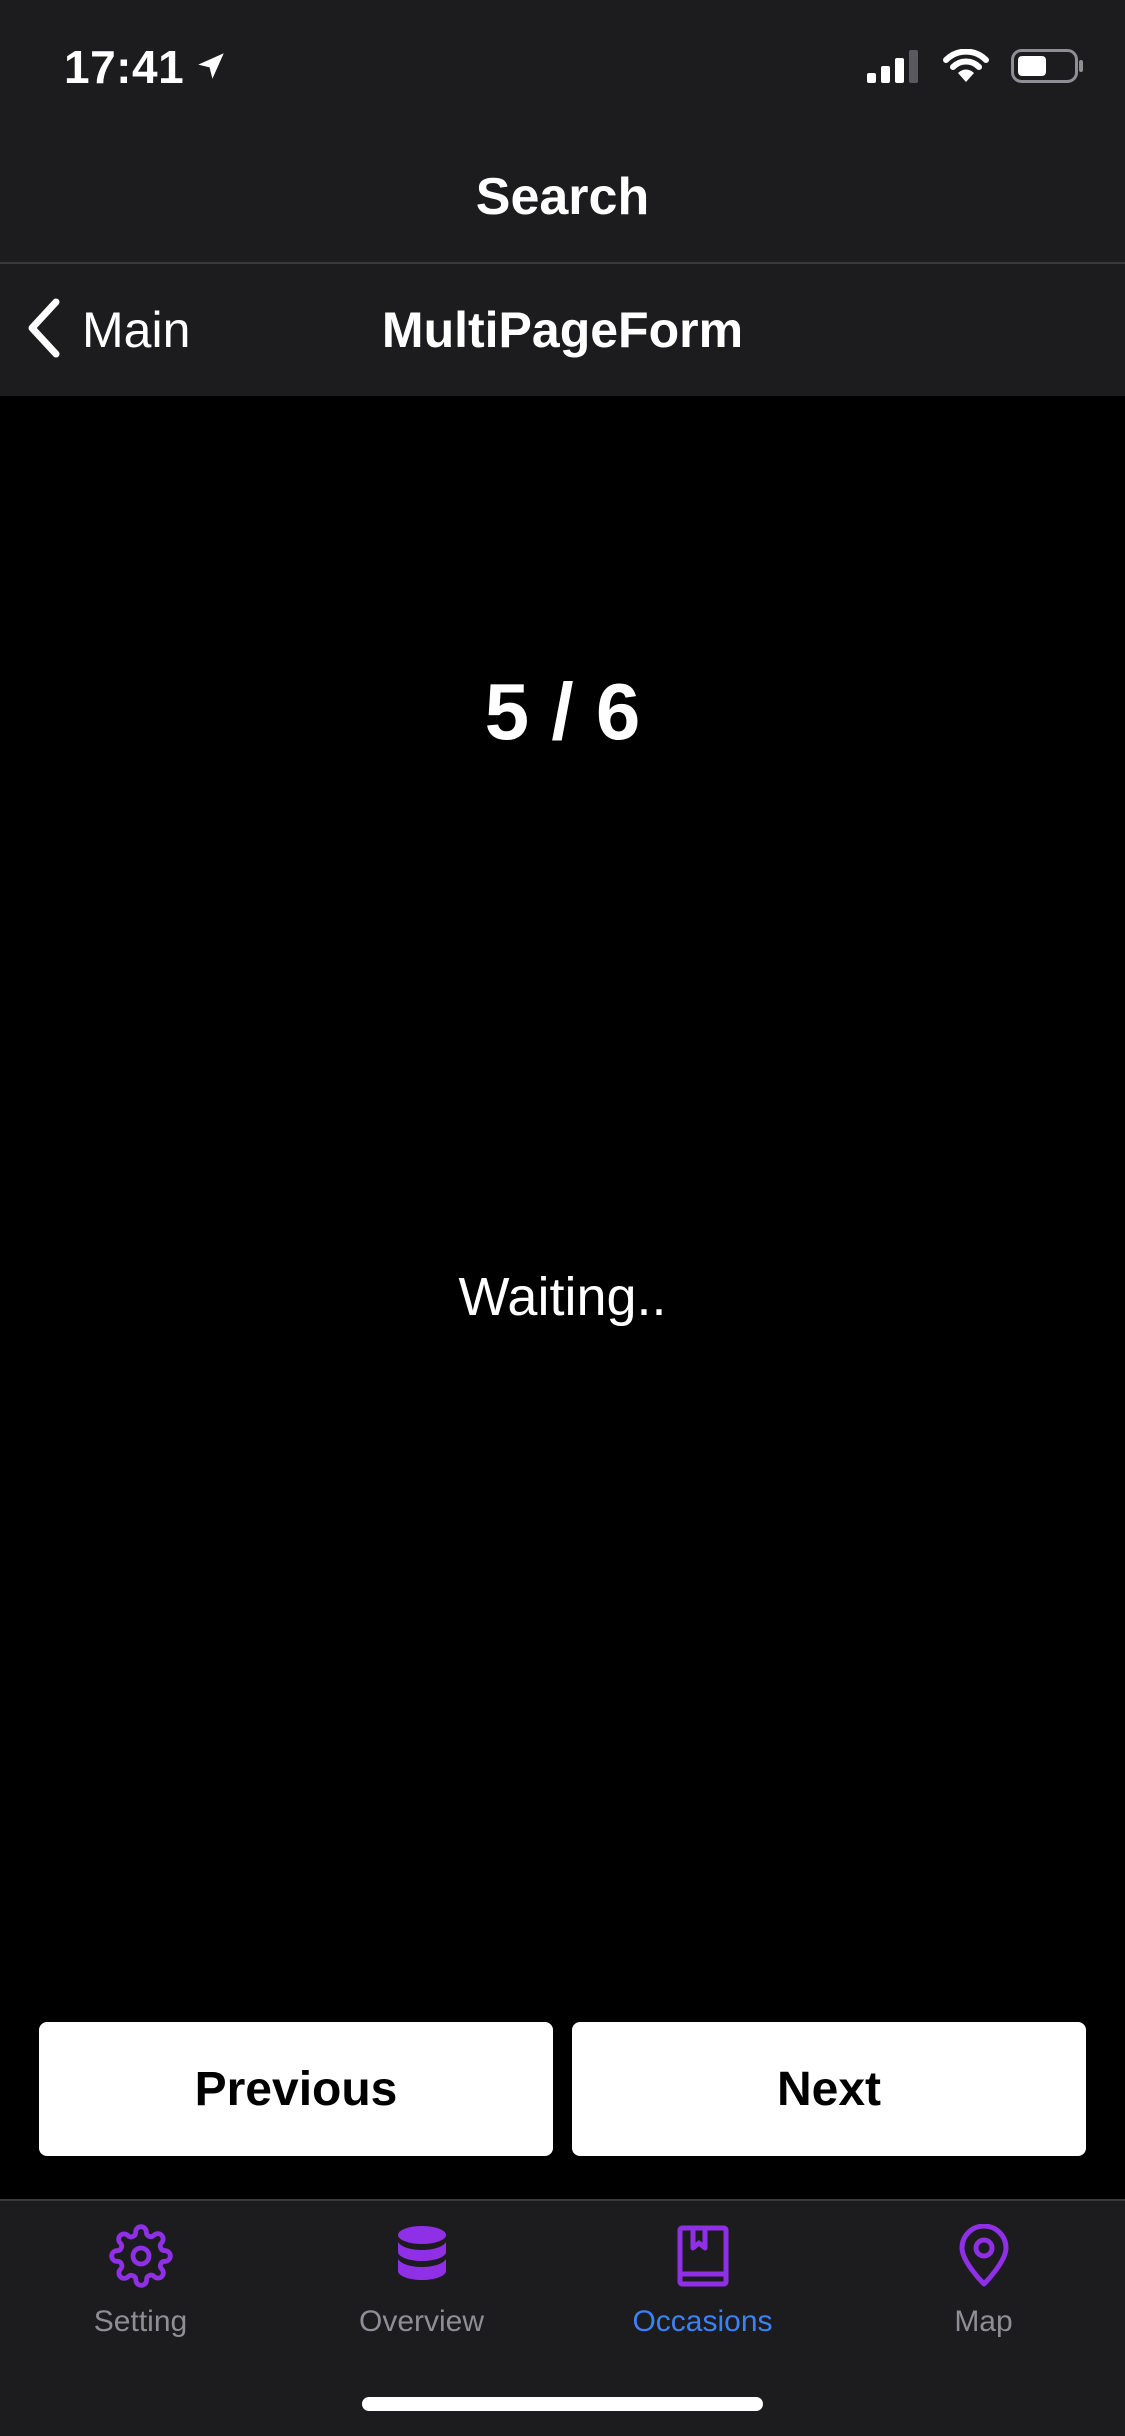 The width and height of the screenshot is (1125, 2436). I want to click on status-text: Waiting.., so click(562, 1297).